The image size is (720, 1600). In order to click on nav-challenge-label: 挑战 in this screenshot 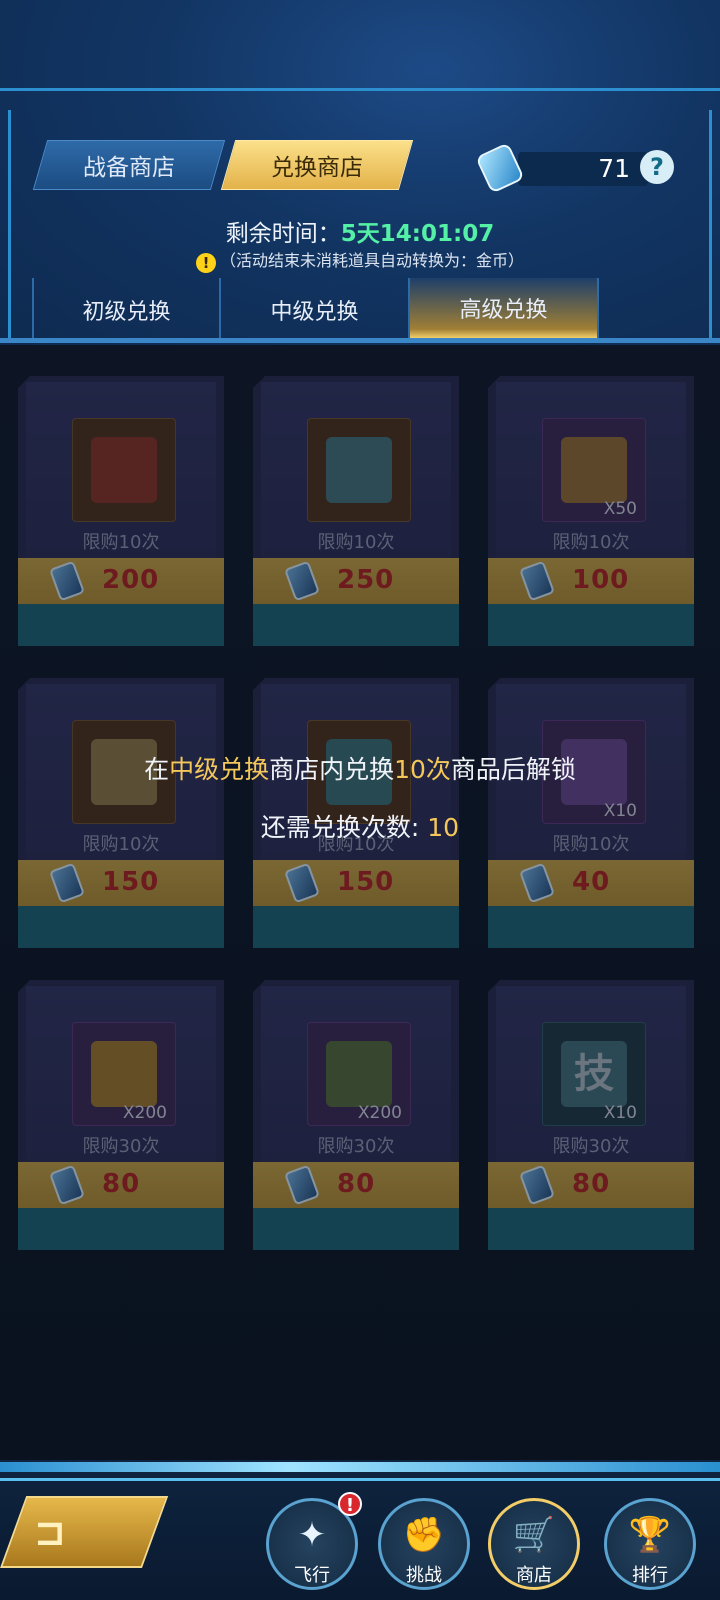, I will do `click(424, 1575)`.